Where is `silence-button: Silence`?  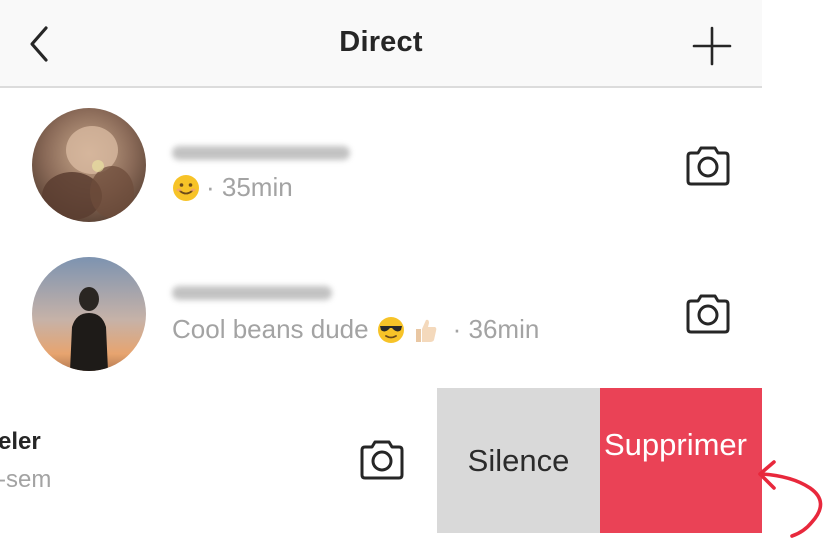
silence-button: Silence is located at coordinates (518, 460).